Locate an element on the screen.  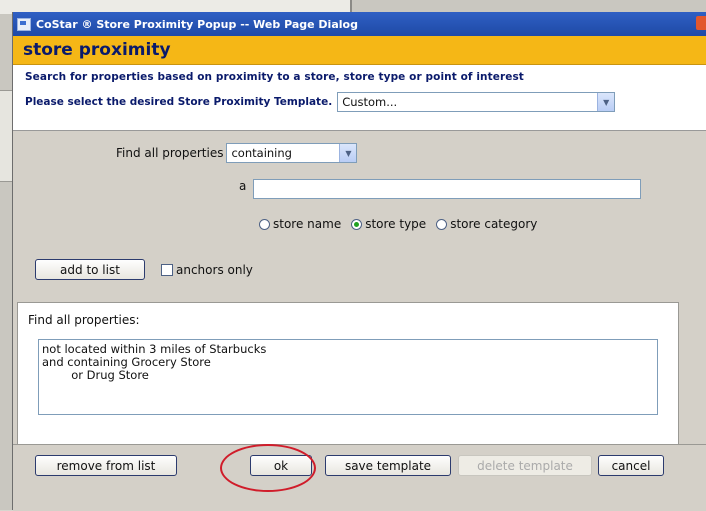
list-item: or Drug Store is located at coordinates (348, 375).